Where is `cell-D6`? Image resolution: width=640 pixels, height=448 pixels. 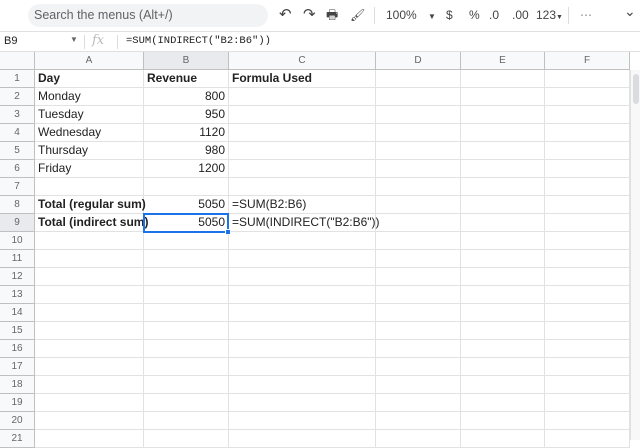 cell-D6 is located at coordinates (418, 169).